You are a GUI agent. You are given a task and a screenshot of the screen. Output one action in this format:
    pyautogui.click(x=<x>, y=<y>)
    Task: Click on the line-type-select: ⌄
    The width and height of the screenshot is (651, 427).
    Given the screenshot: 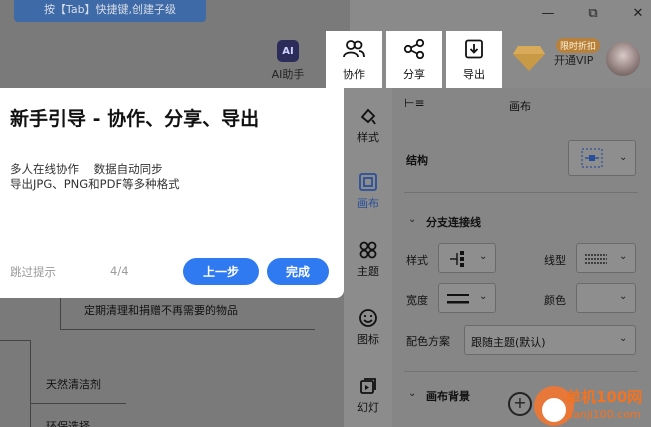 What is the action you would take?
    pyautogui.click(x=606, y=258)
    